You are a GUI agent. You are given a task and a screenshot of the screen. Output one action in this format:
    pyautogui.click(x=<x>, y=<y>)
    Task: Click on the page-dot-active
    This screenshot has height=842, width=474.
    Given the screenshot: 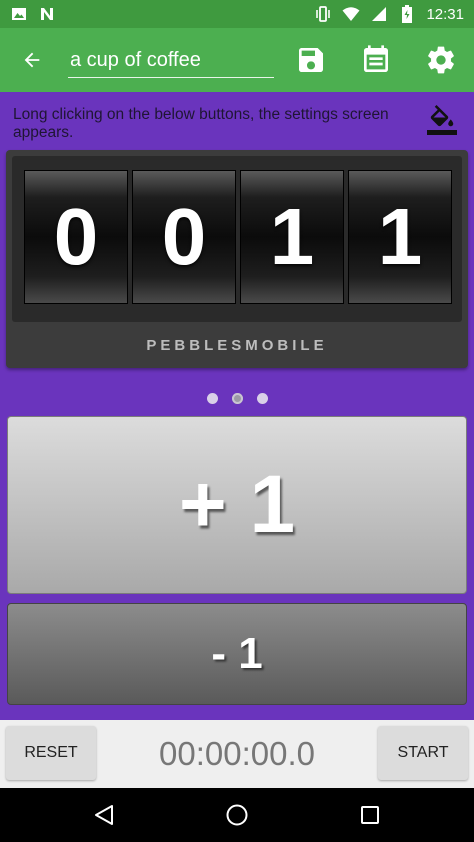 What is the action you would take?
    pyautogui.click(x=237, y=398)
    